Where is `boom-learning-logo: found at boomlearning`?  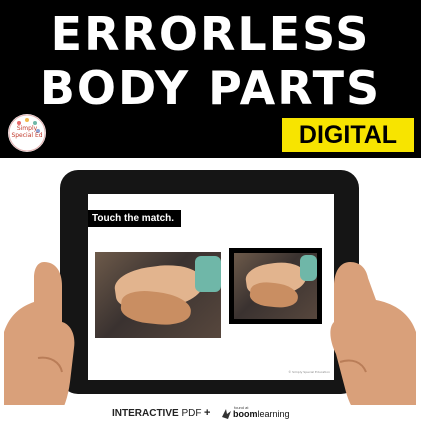 boom-learning-logo: found at boomlearning is located at coordinates (255, 414).